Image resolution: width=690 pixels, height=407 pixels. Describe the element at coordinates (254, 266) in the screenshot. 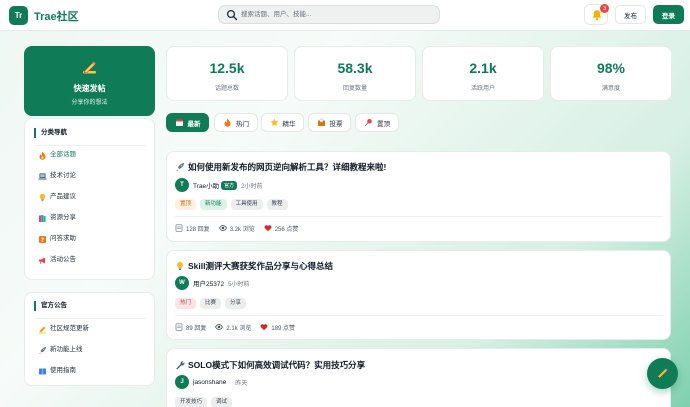

I see `post-title: Skill测评大赛获奖作品分享与心得总结` at that location.